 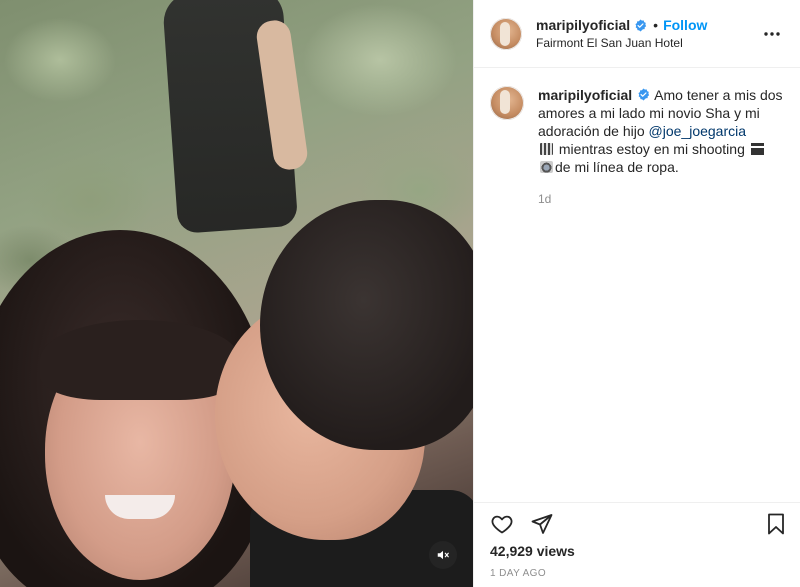 I want to click on avatar, so click(x=506, y=33).